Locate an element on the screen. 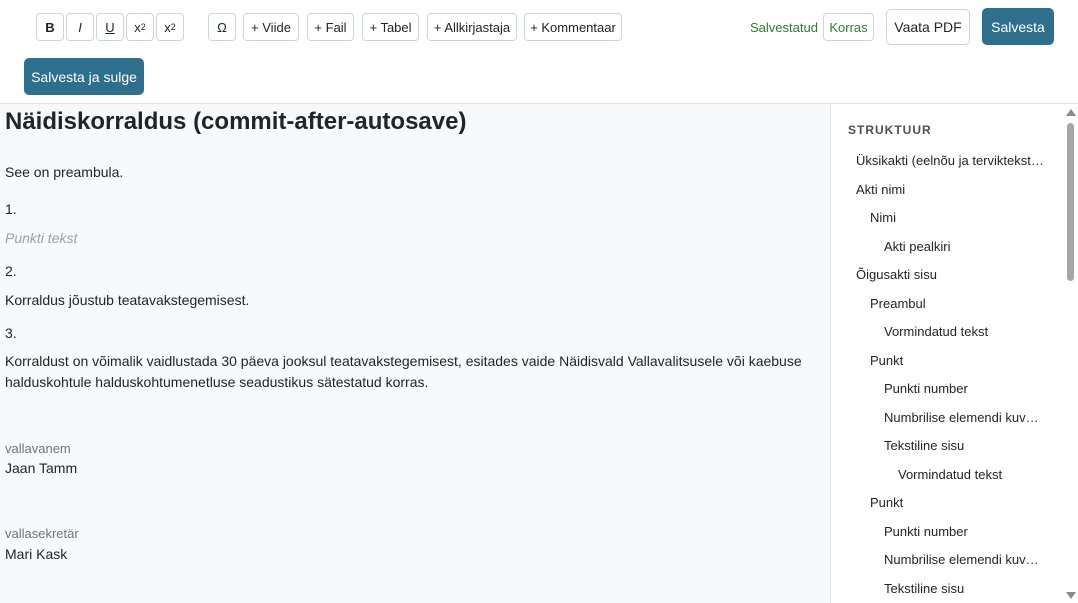 Image resolution: width=1078 pixels, height=603 pixels. add-reference-button: + Viide is located at coordinates (271, 27).